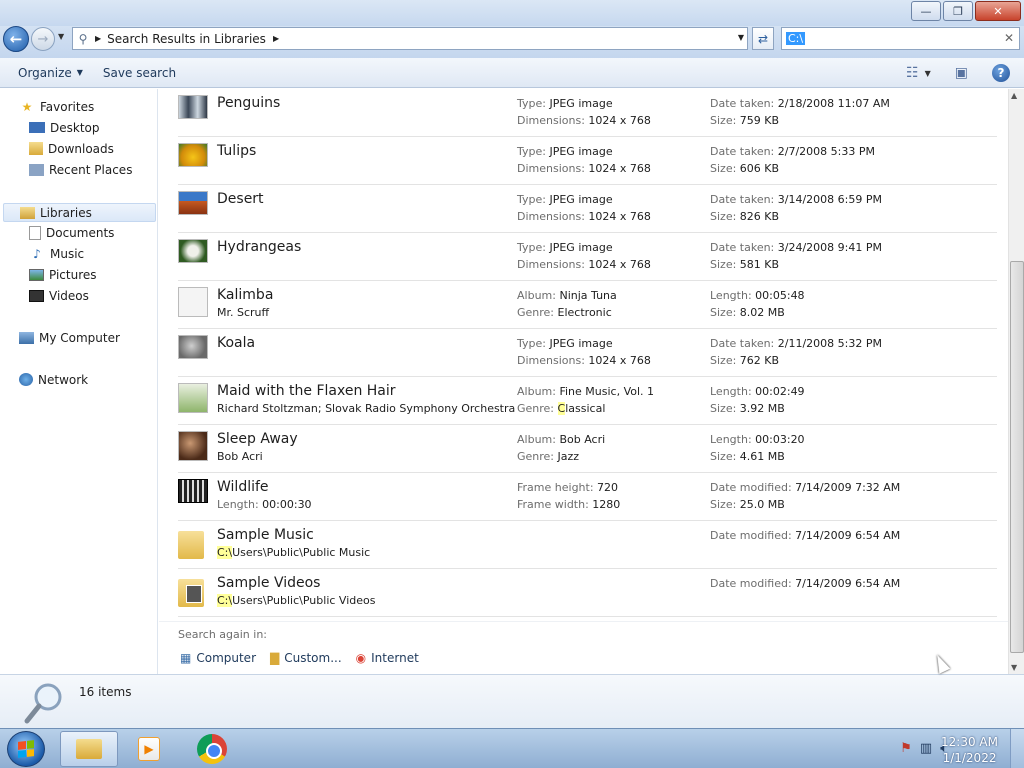 This screenshot has height=768, width=1024. Describe the element at coordinates (43, 39) in the screenshot. I see `forward-button: →` at that location.